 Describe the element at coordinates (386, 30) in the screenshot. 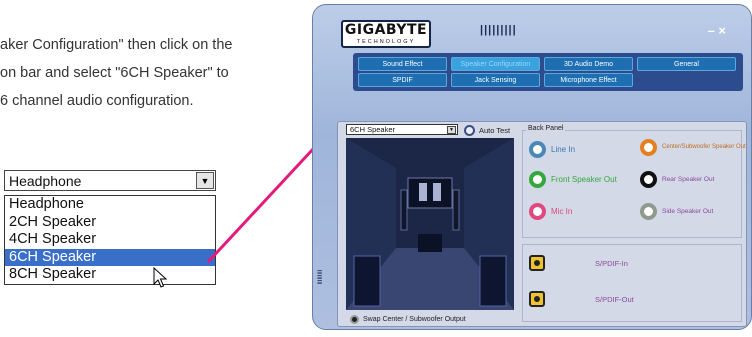

I see `logo-text: GIGABYTE` at that location.